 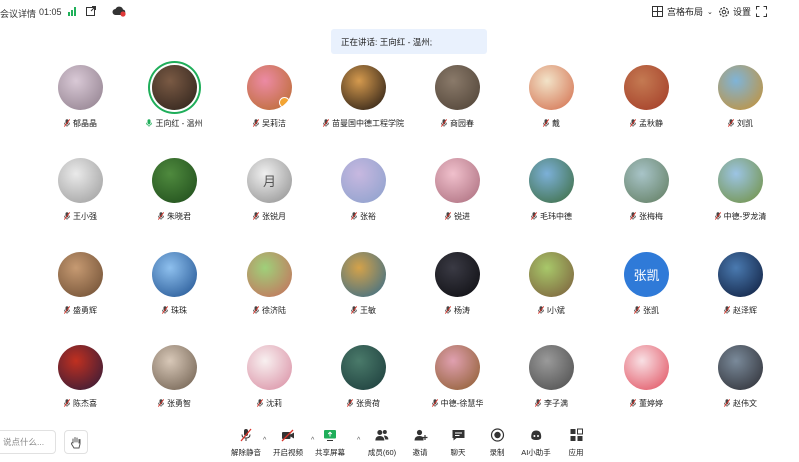 I want to click on participant-tile: 戴, so click(x=550, y=105).